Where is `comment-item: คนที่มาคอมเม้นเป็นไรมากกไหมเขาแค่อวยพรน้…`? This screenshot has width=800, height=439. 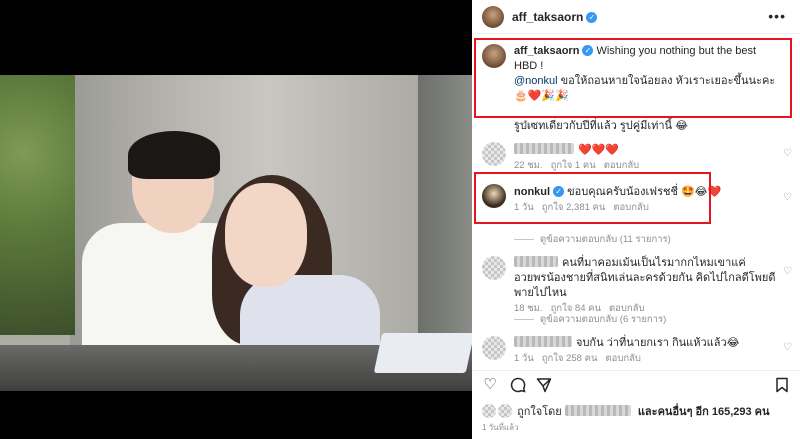
comment-item: คนที่มาคอมเม้นเป็นไรมากกไหมเขาแค่อวยพรน้… is located at coordinates (636, 283).